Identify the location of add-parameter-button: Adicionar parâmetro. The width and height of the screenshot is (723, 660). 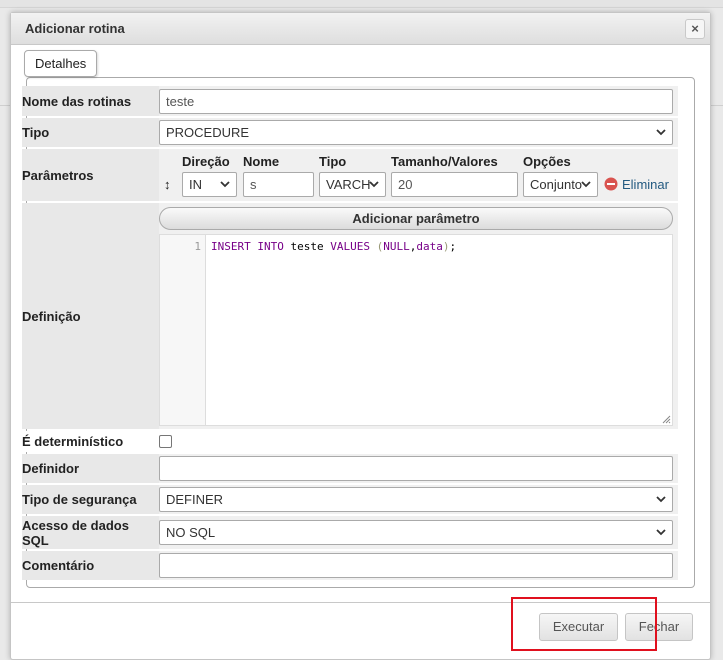
(416, 218).